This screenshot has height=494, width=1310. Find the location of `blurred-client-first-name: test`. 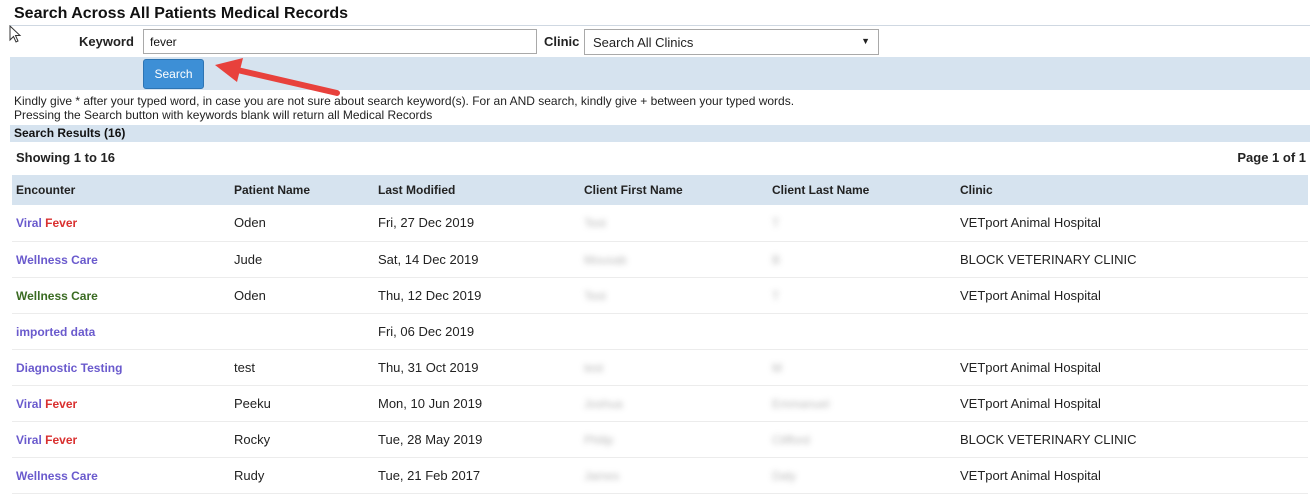

blurred-client-first-name: test is located at coordinates (594, 367).